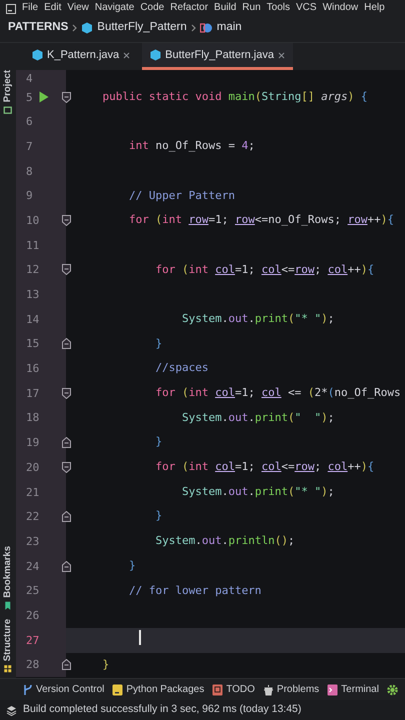 The image size is (405, 720). What do you see at coordinates (277, 393) in the screenshot?
I see `code-line: for (int col=1; col <= (2*(no_Of_Rows` at bounding box center [277, 393].